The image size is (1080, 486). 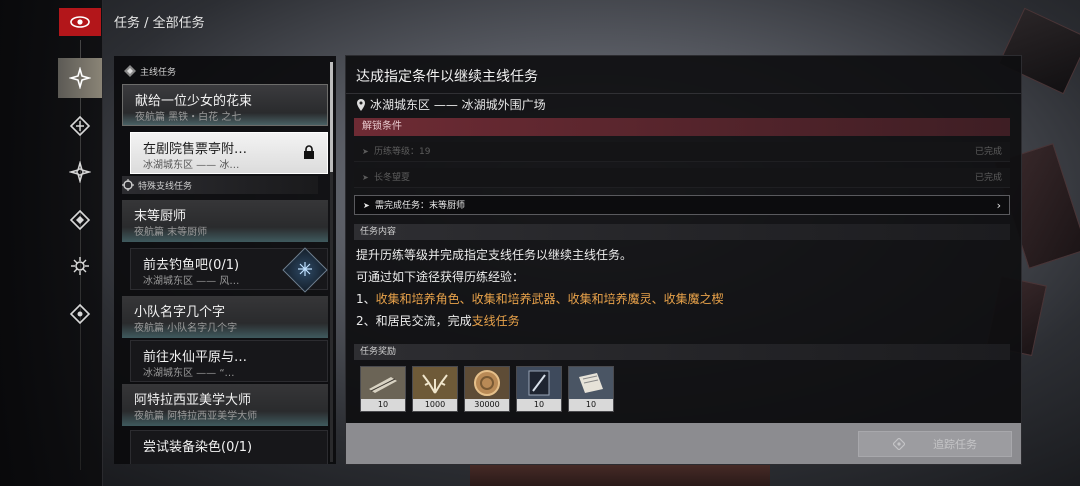 What do you see at coordinates (80, 126) in the screenshot?
I see `diamond-feather-icon` at bounding box center [80, 126].